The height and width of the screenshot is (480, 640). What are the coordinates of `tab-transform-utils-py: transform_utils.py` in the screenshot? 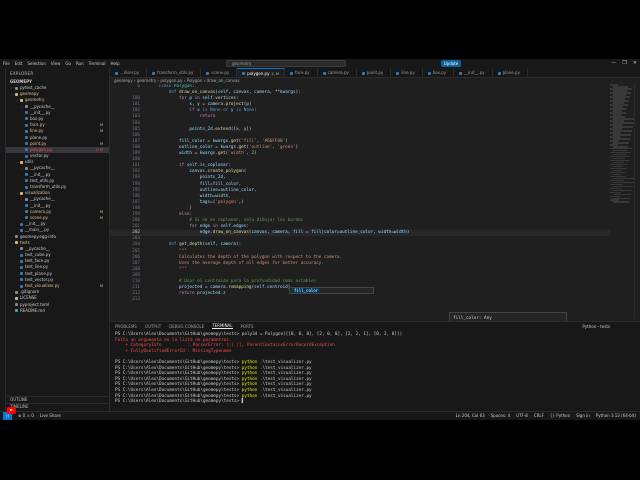 It's located at (174, 72).